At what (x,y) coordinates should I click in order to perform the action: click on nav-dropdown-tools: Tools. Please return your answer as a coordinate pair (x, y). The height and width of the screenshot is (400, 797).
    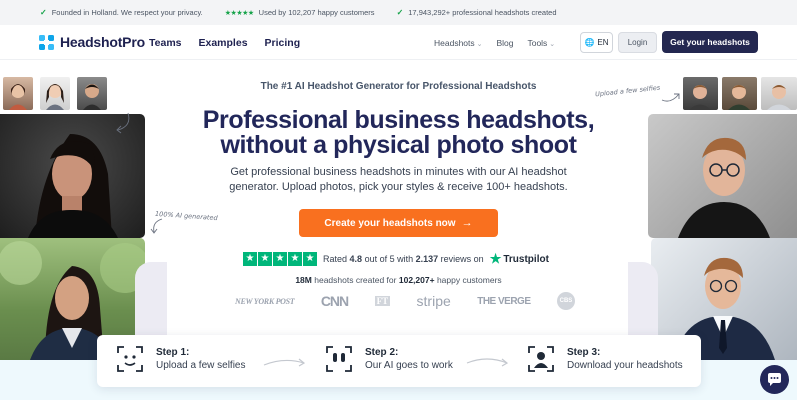
    Looking at the image, I should click on (541, 43).